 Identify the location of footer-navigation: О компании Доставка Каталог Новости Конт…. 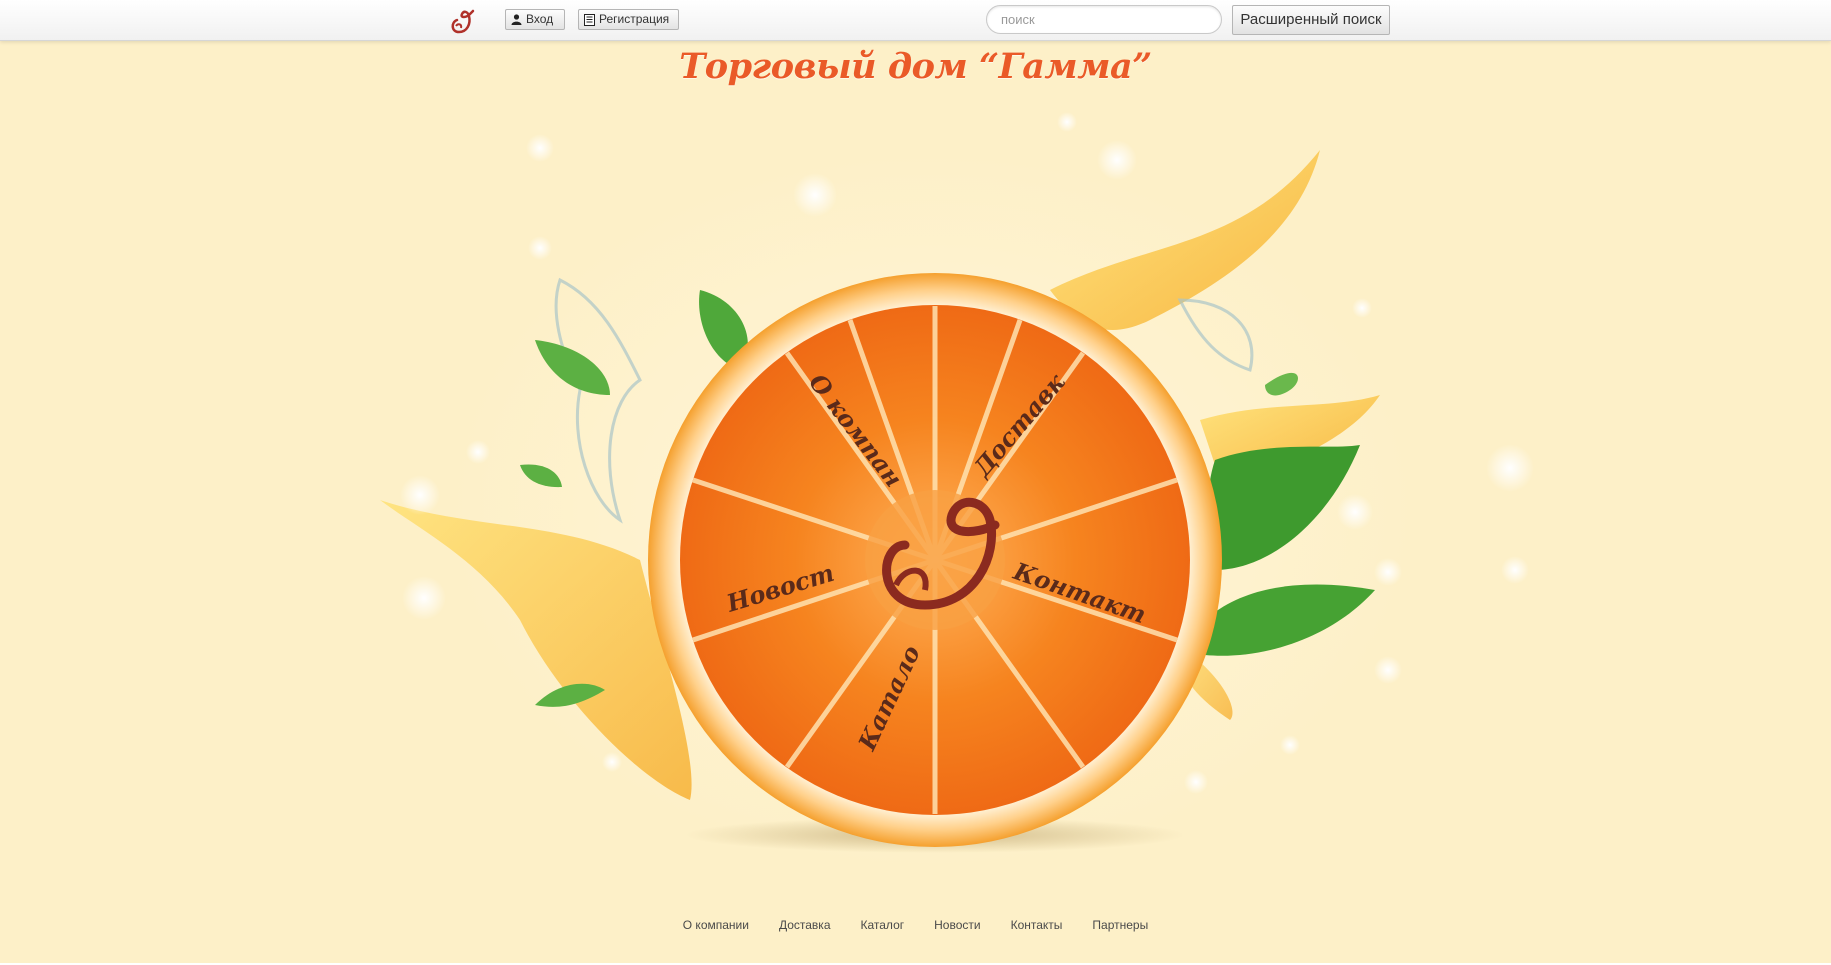
(915, 925).